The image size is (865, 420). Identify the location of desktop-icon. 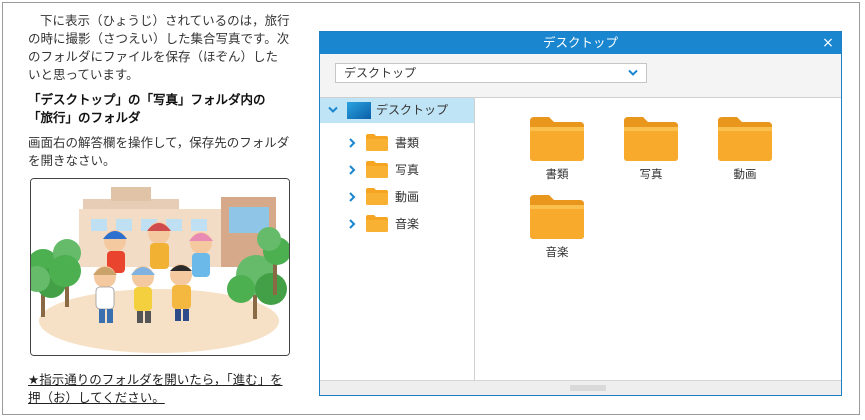
(359, 110).